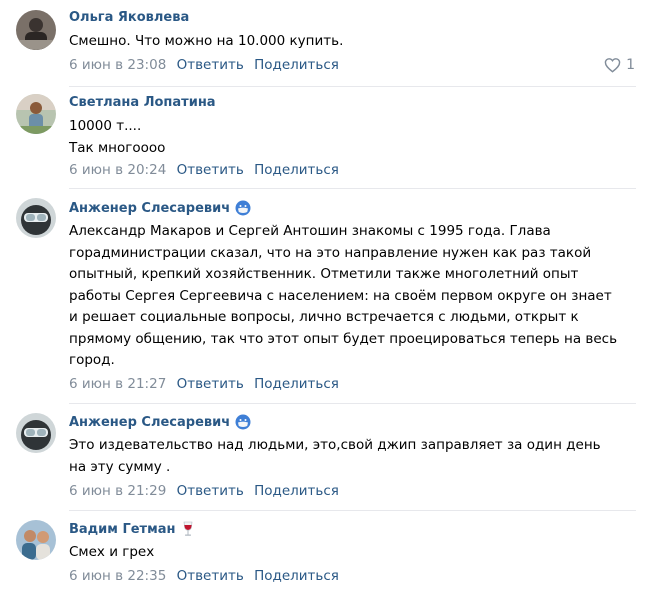 Image resolution: width=650 pixels, height=589 pixels. I want to click on comment-meta: 6 июн в 22:35 Ответить Поделиться, so click(204, 576).